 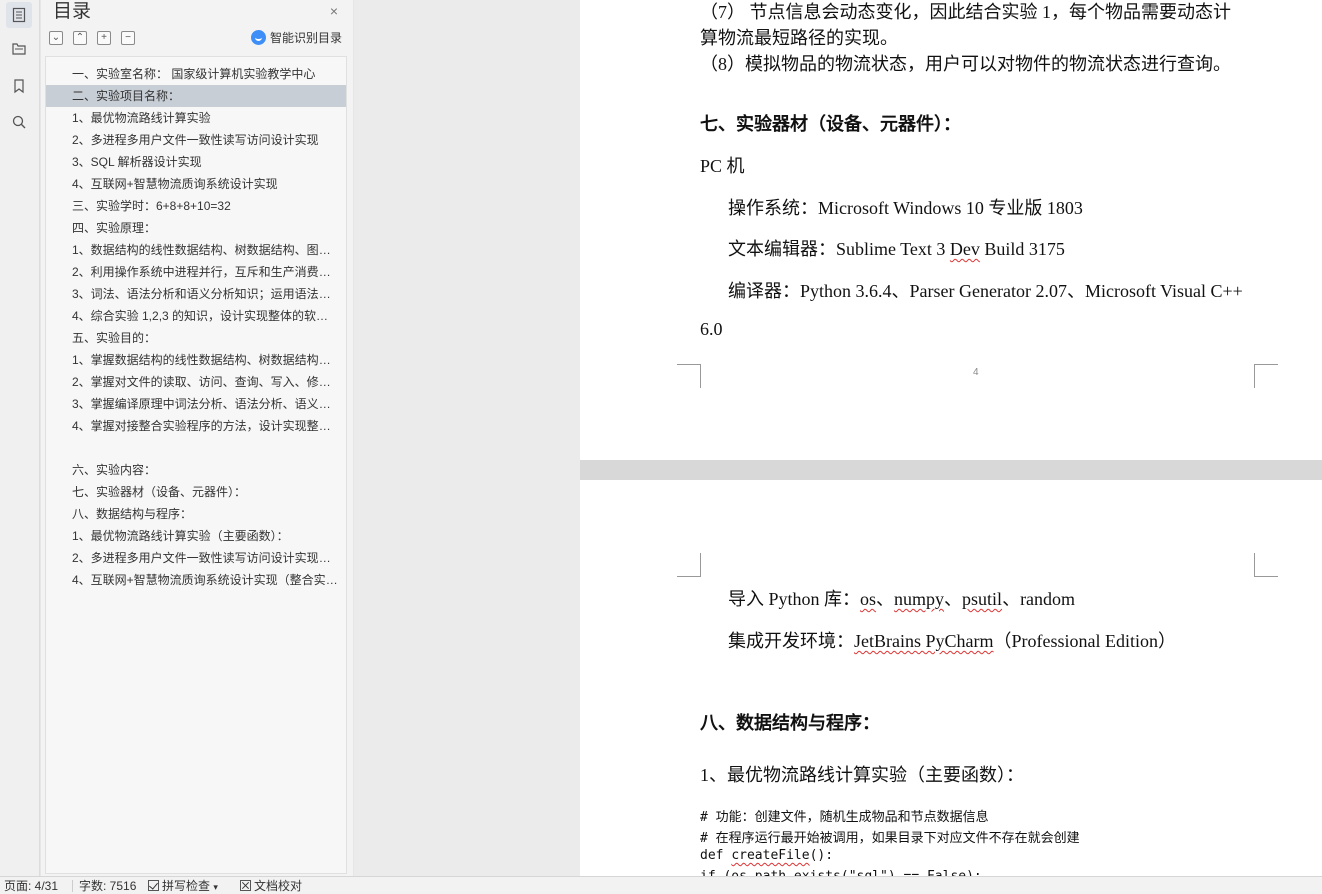 What do you see at coordinates (20, 438) in the screenshot?
I see `left-icon-rail` at bounding box center [20, 438].